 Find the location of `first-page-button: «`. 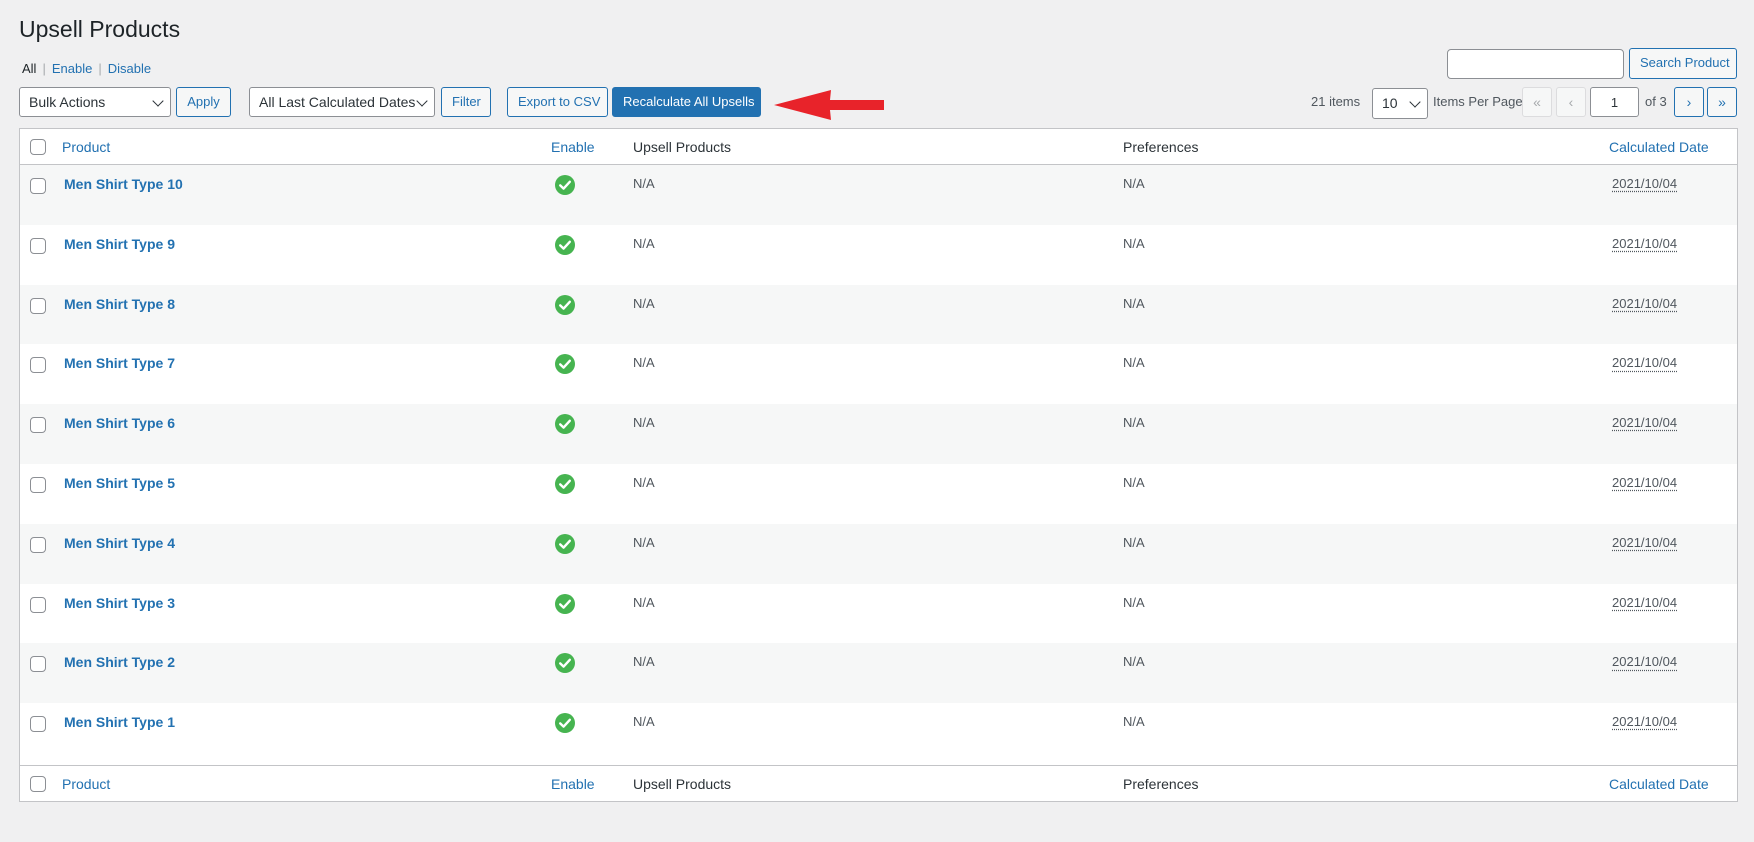

first-page-button: « is located at coordinates (1537, 102).